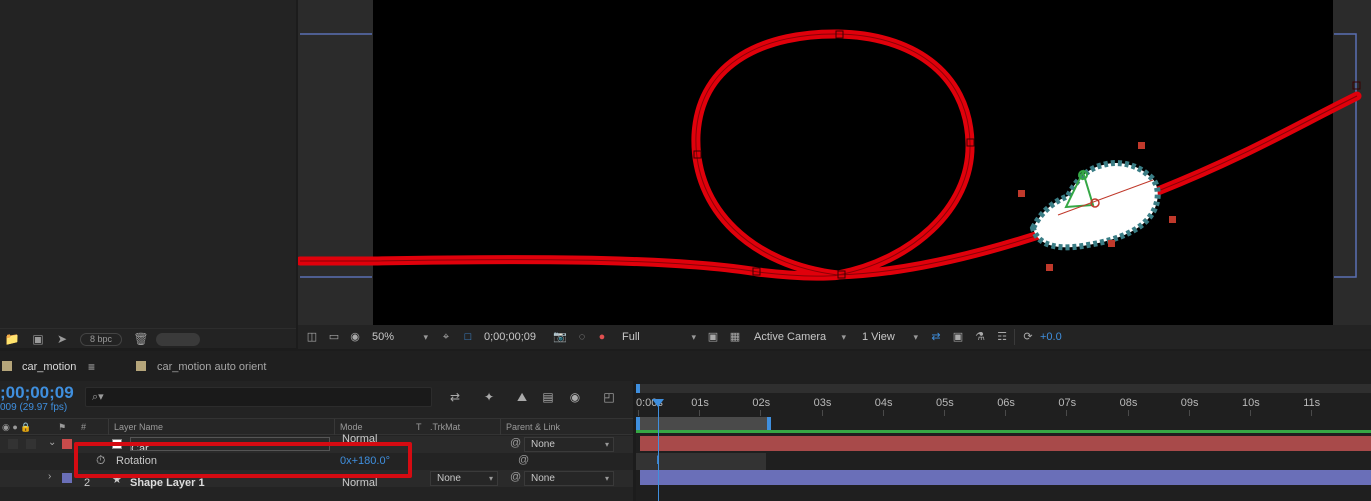 This screenshot has height=501, width=1371. I want to click on navigator-end-handle, so click(769, 423).